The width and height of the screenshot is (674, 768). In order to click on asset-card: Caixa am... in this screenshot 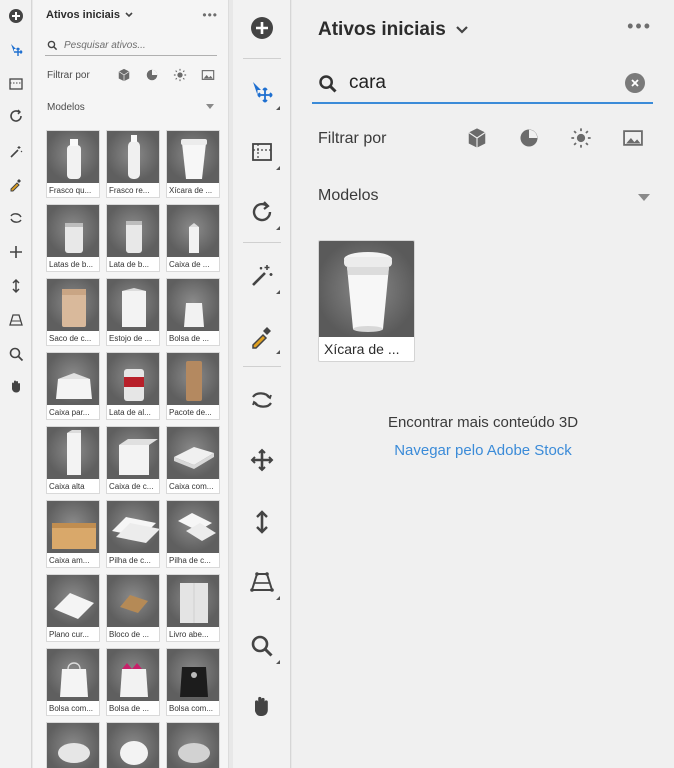, I will do `click(73, 534)`.